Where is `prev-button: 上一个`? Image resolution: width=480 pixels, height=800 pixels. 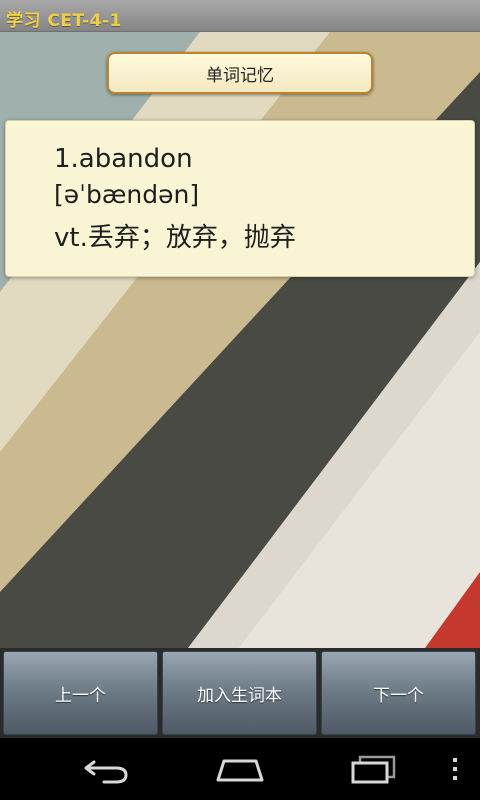 prev-button: 上一个 is located at coordinates (80, 693).